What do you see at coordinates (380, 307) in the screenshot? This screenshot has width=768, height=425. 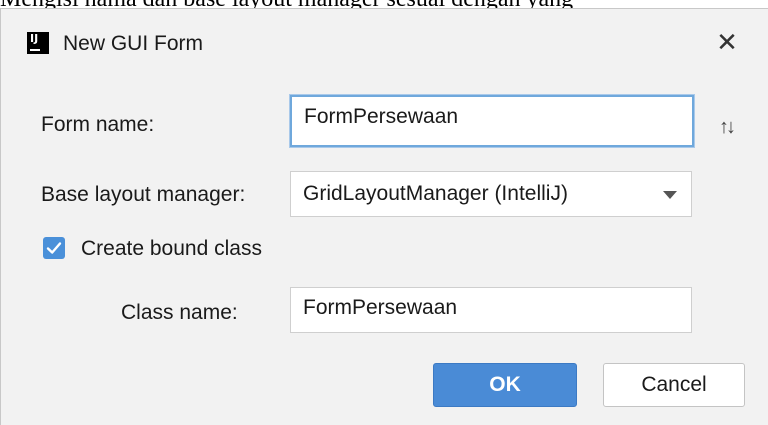 I see `class-name-value: FormPersewaan` at bounding box center [380, 307].